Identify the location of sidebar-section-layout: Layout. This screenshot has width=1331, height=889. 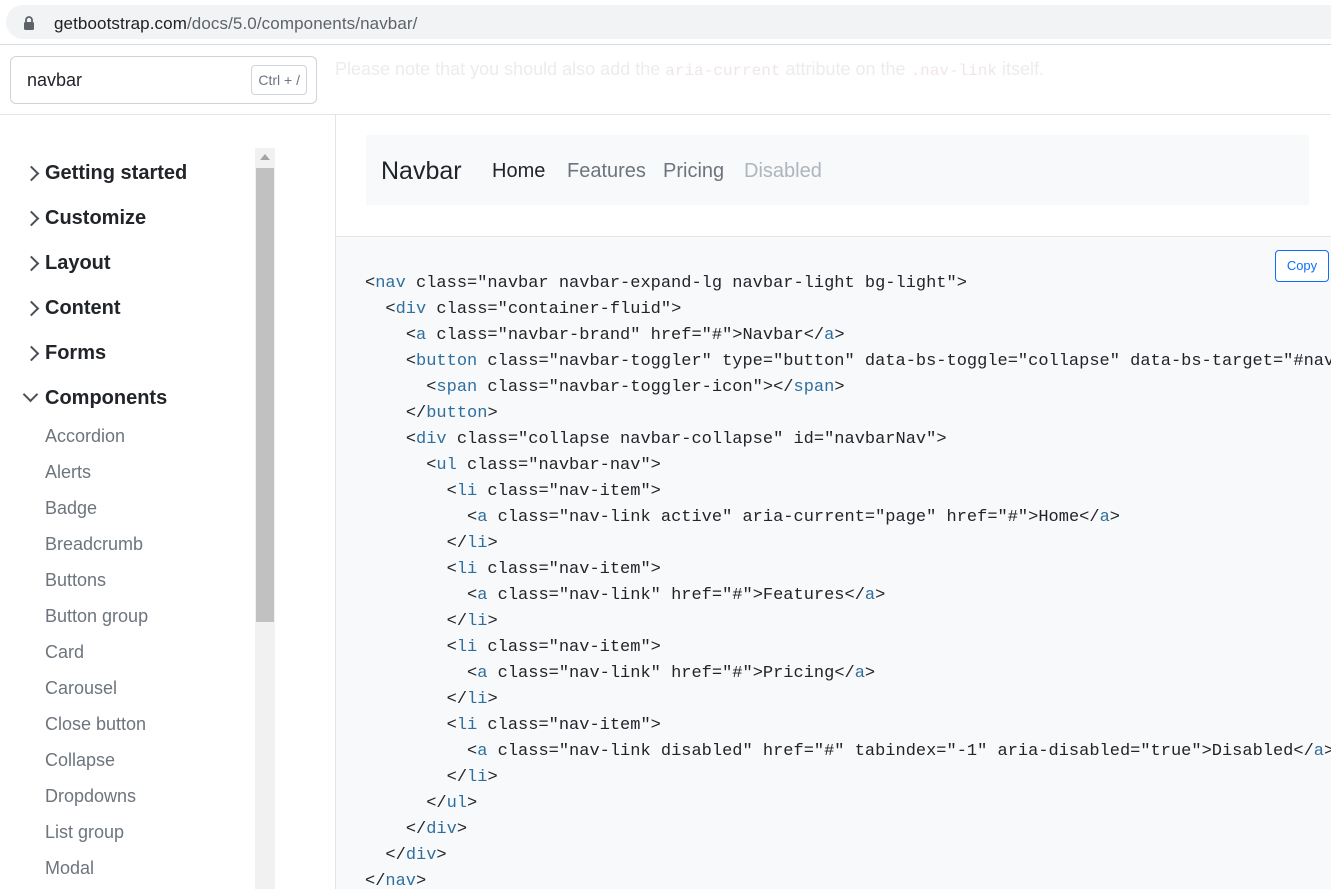
(67, 263).